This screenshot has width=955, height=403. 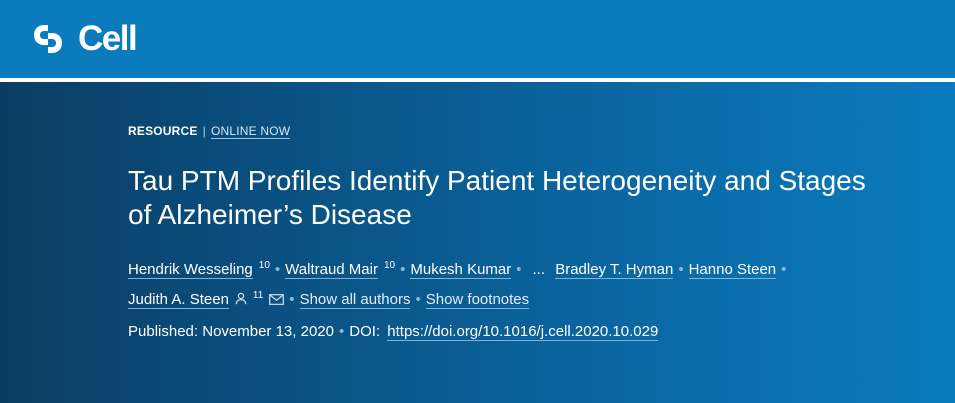 I want to click on cell-logo: Cell, so click(x=84, y=38).